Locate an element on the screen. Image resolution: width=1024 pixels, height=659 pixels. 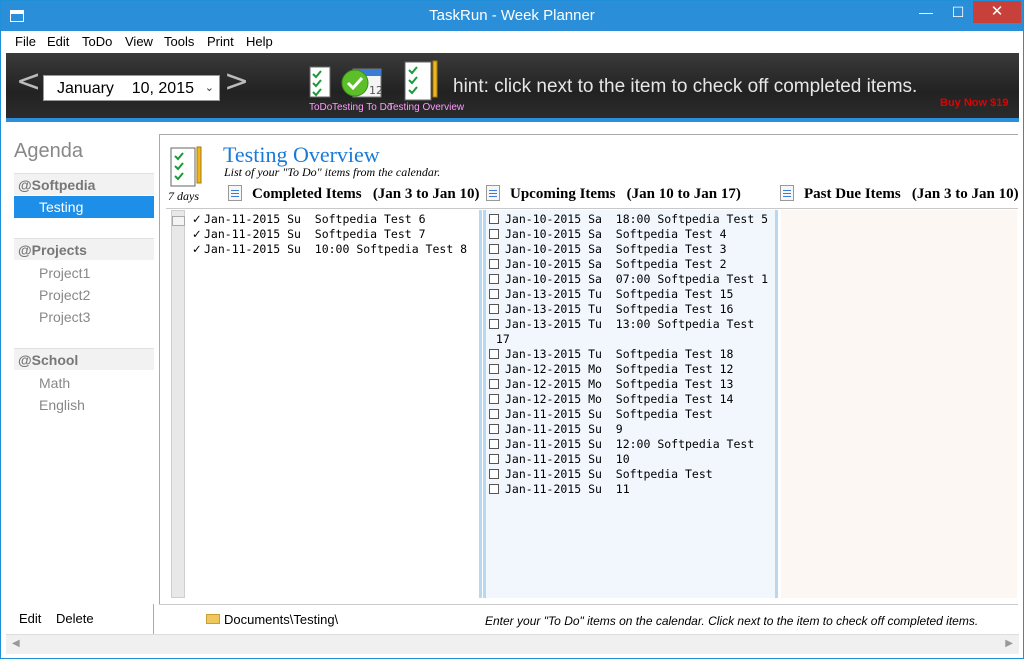
upcoming-item: Jan-11-2015 Su 11 is located at coordinates (628, 489).